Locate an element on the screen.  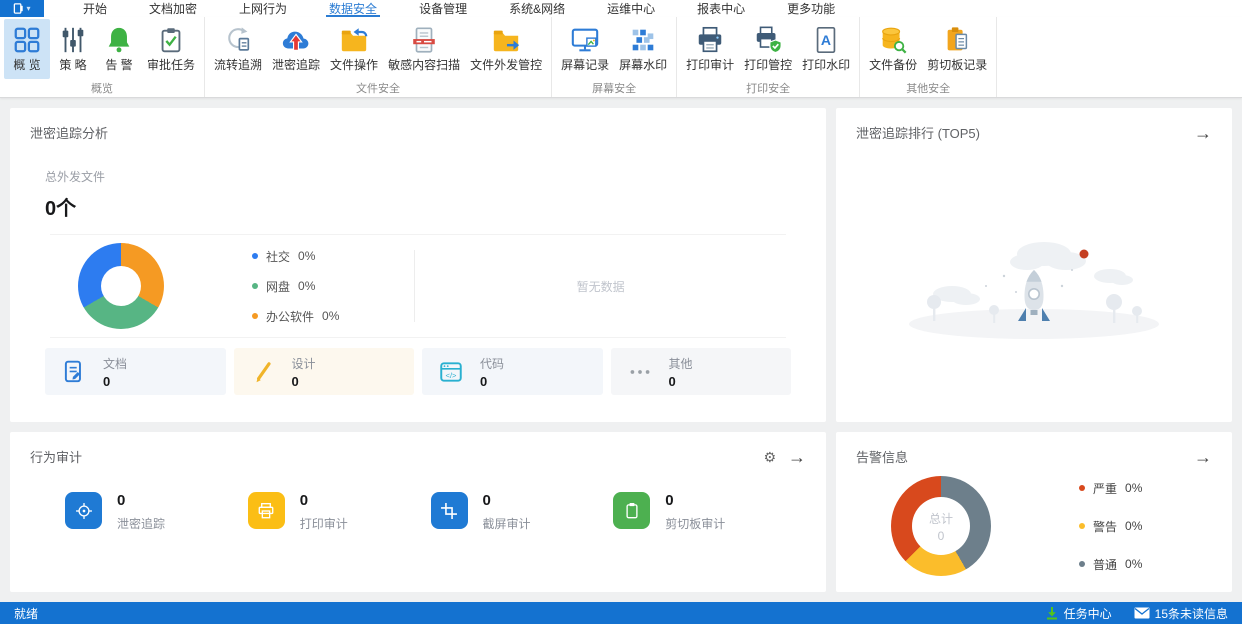
ribbon-button-file-backup: 文件备份 is located at coordinates (893, 49).